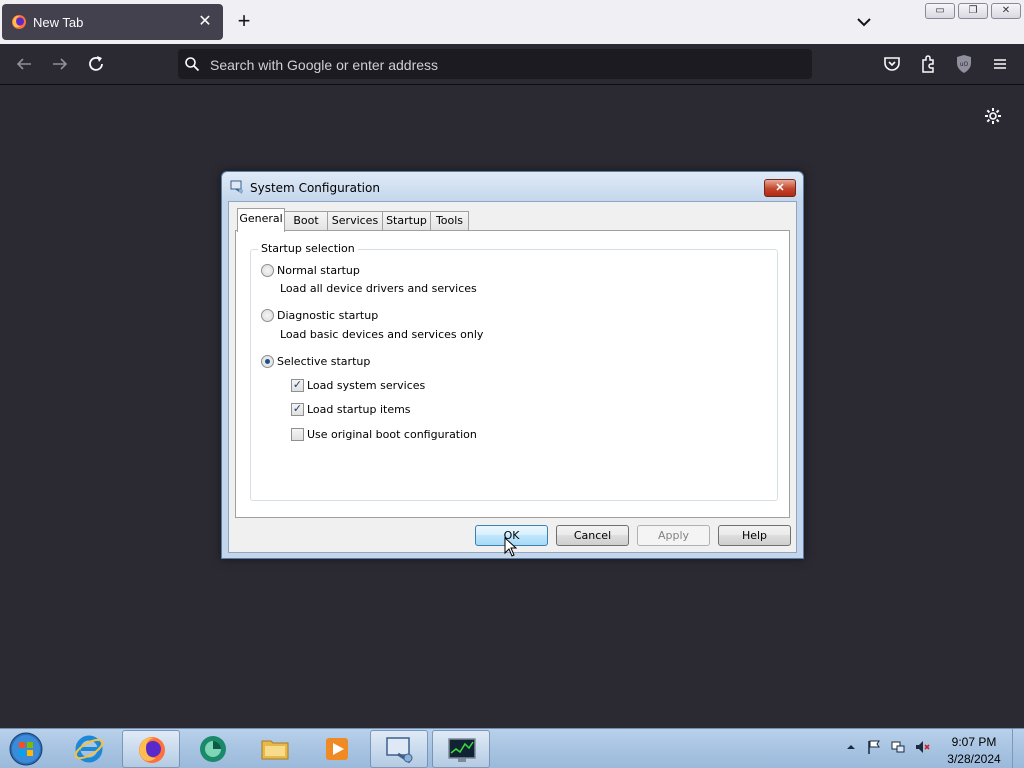 This screenshot has width=1024, height=768. Describe the element at coordinates (324, 65) in the screenshot. I see `address-bar-placeholder: Search with Google or enter address` at that location.